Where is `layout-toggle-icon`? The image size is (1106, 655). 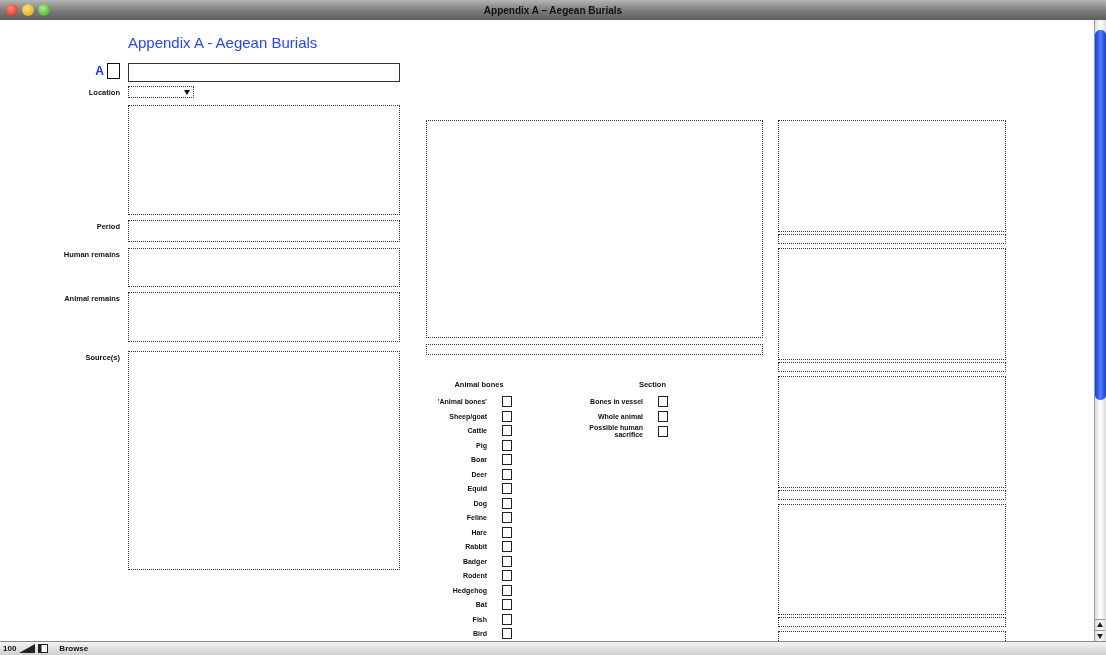 layout-toggle-icon is located at coordinates (43, 648).